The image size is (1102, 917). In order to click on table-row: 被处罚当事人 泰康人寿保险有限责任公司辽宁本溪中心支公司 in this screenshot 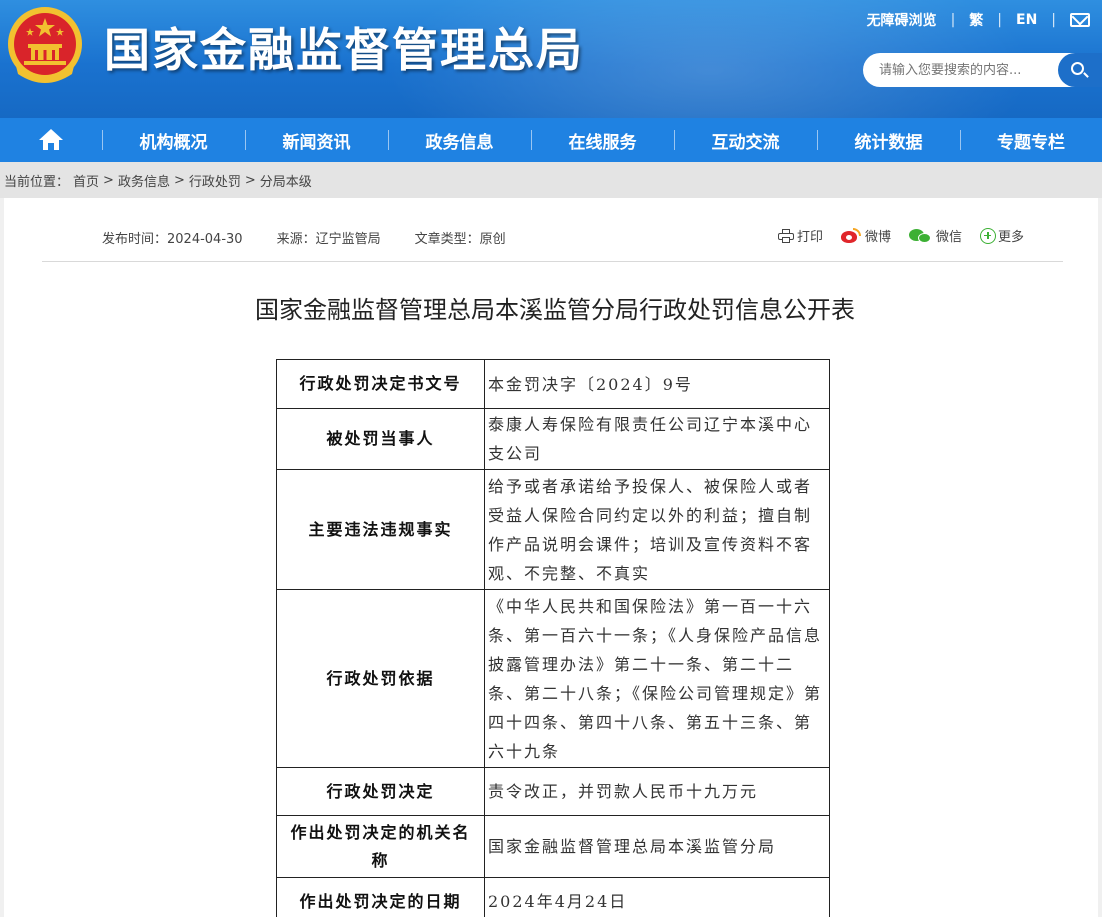, I will do `click(553, 439)`.